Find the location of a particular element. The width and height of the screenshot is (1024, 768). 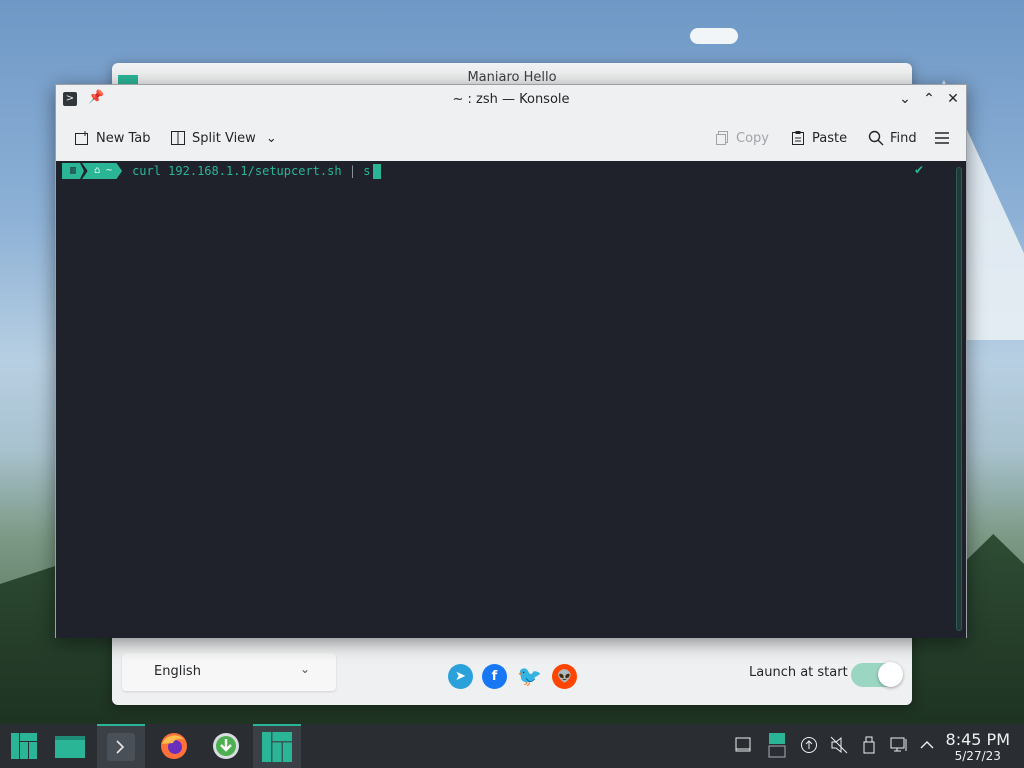

show-desktop-icon is located at coordinates (743, 745).